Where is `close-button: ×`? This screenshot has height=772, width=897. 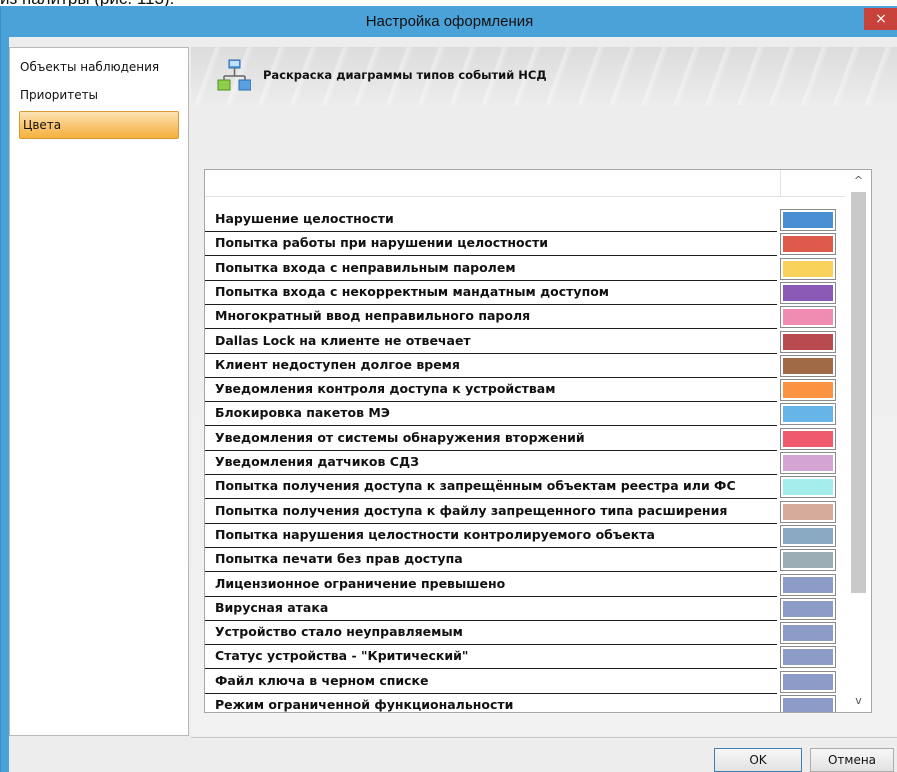
close-button: × is located at coordinates (880, 19).